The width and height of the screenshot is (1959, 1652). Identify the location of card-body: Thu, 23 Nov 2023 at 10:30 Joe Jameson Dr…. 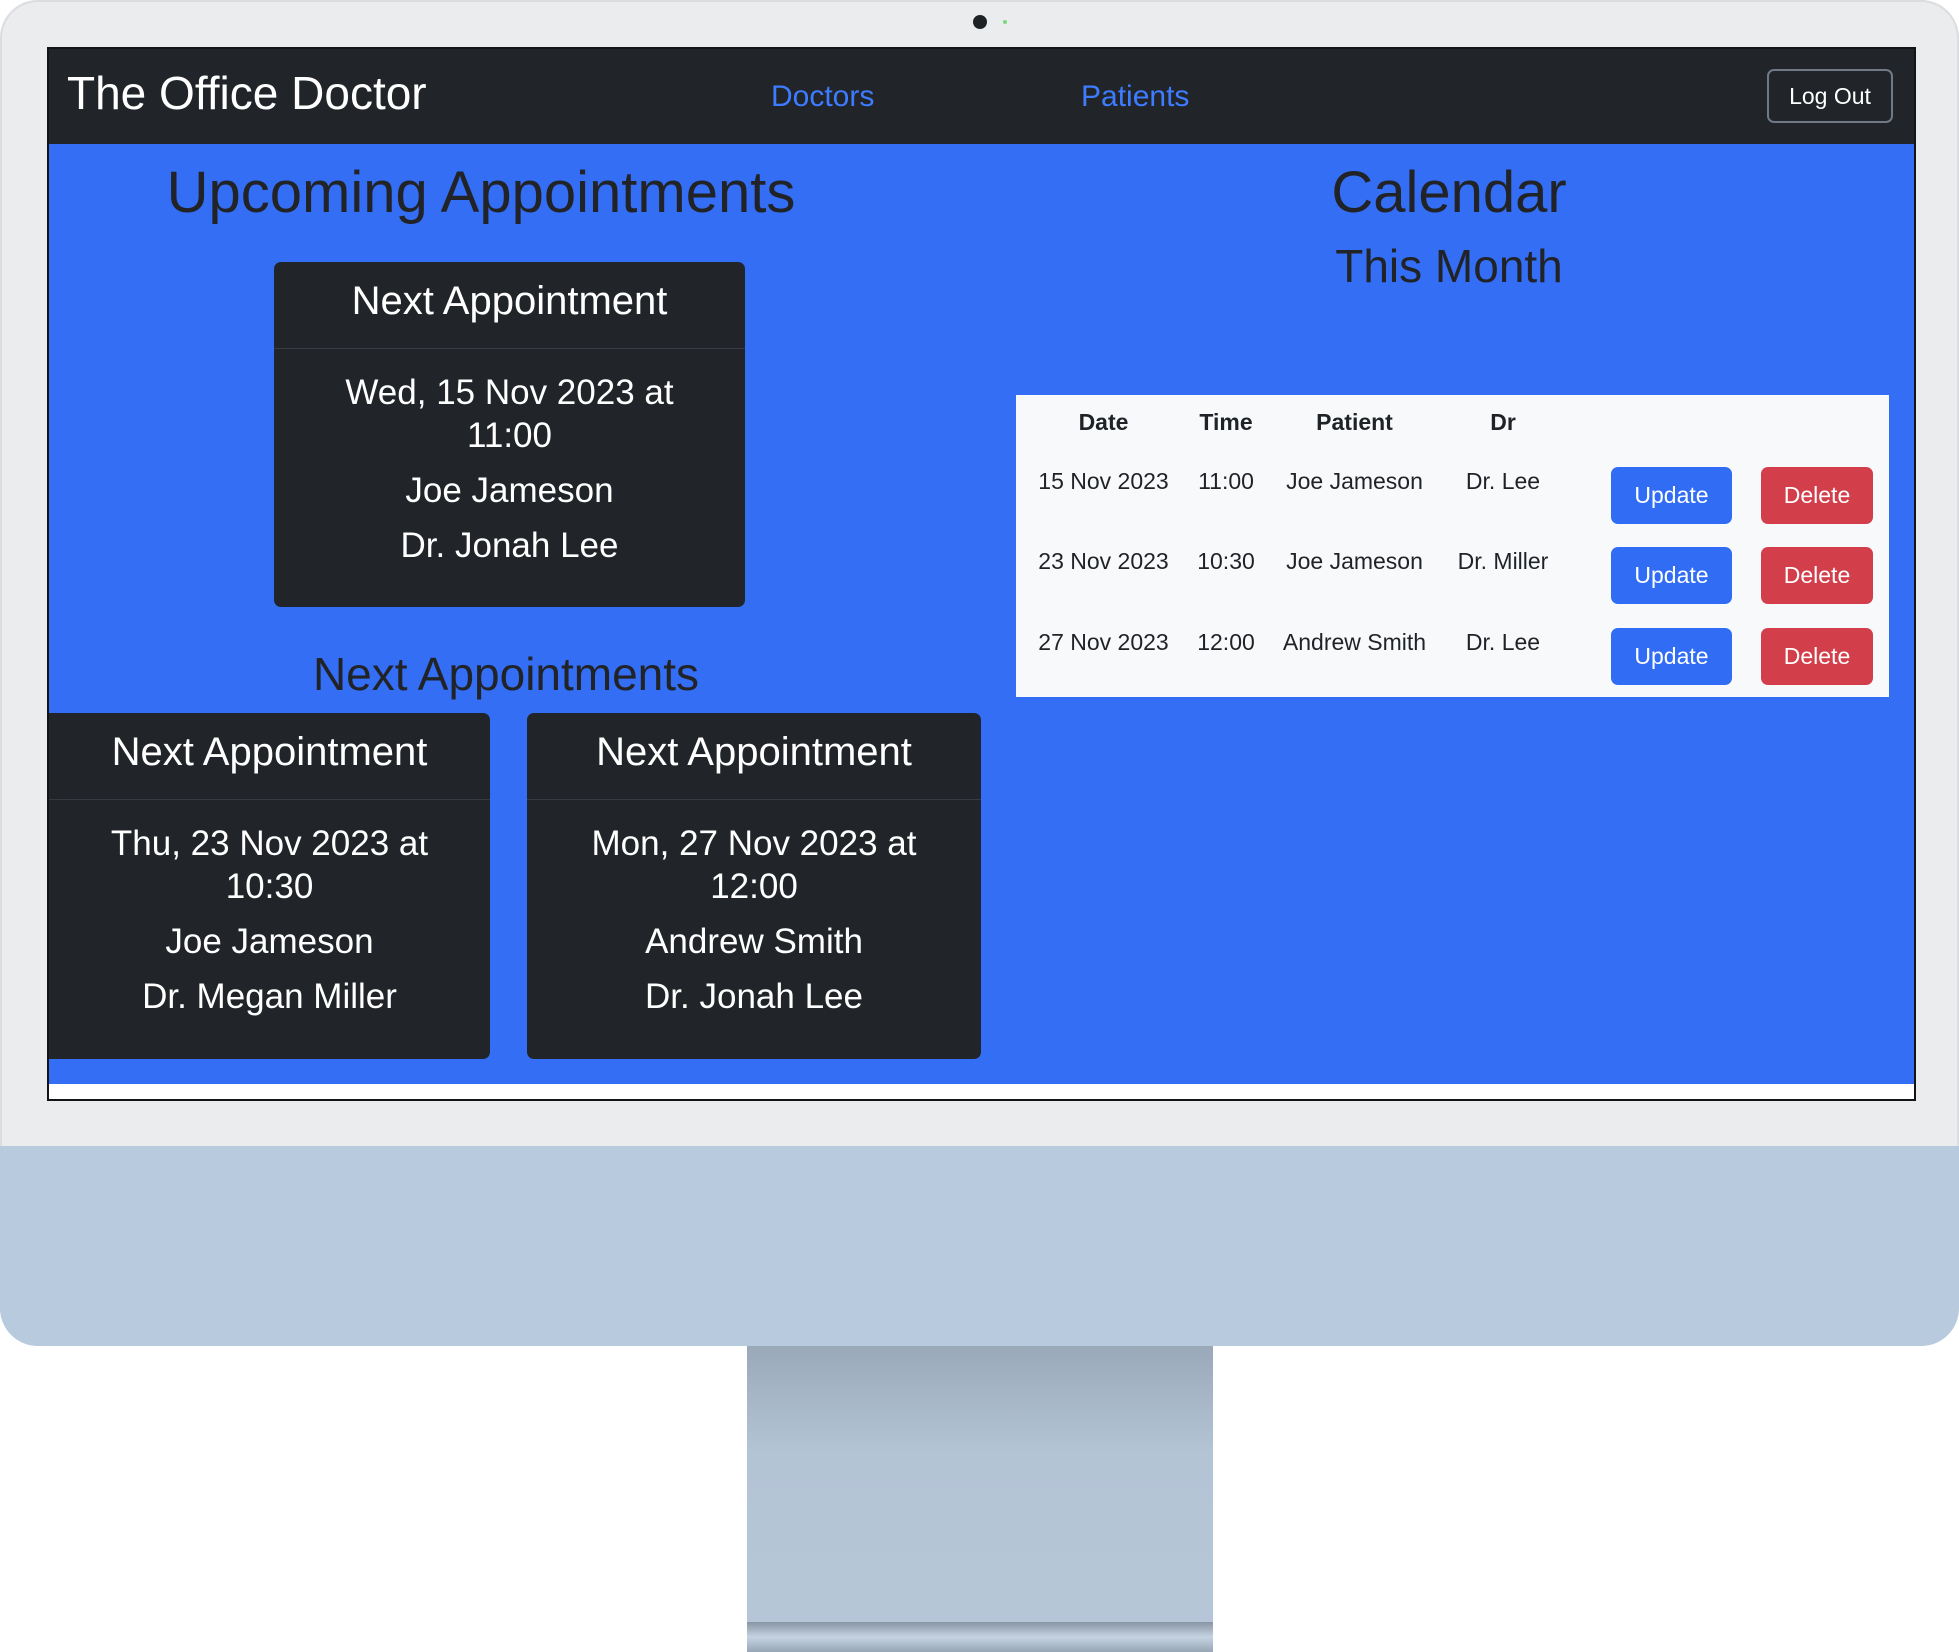
(269, 909).